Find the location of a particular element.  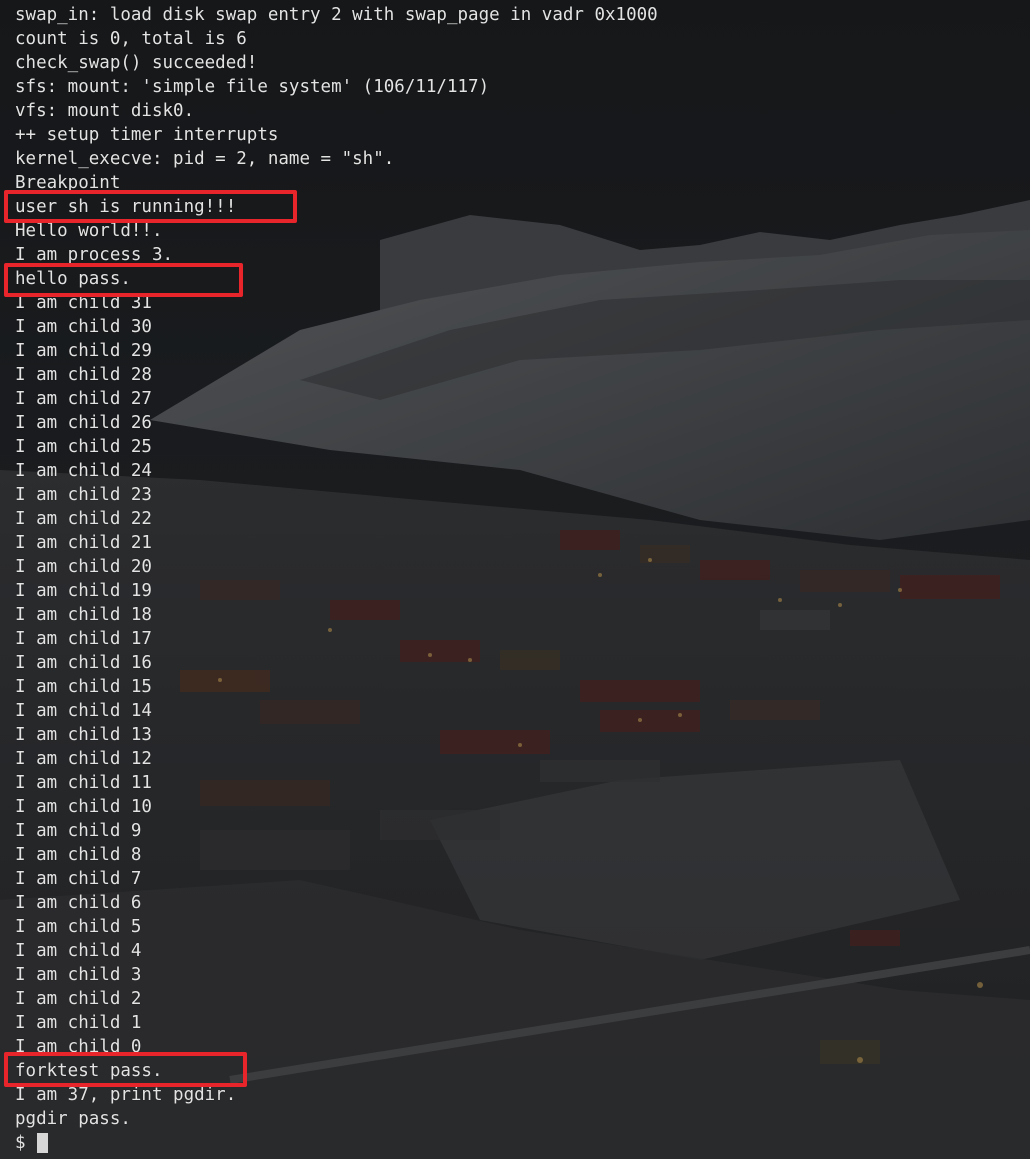

terminal-line: I am child 20 is located at coordinates (83, 567).